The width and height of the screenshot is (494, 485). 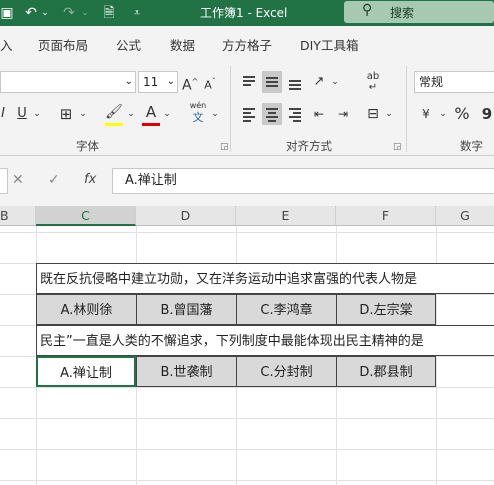 I want to click on currency-icon: ¥, so click(x=426, y=114).